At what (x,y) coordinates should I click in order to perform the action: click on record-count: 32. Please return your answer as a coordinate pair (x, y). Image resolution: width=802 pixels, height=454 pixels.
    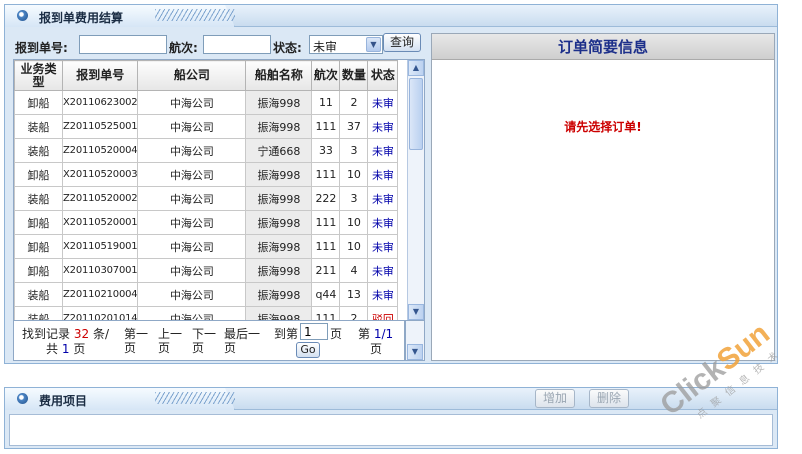
    Looking at the image, I should click on (81, 334).